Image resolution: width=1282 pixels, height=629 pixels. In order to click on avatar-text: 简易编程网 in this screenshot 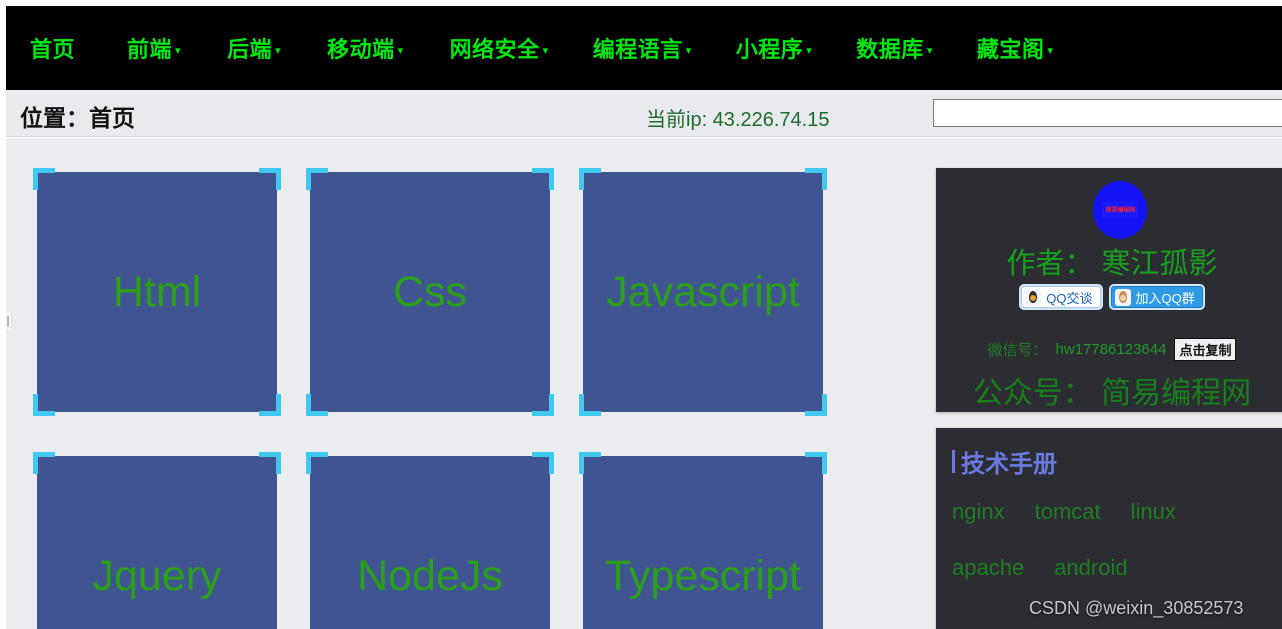, I will do `click(1120, 210)`.